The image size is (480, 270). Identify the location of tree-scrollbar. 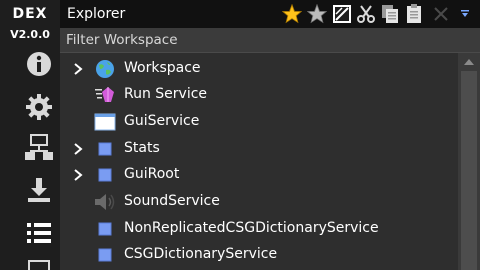
(469, 161).